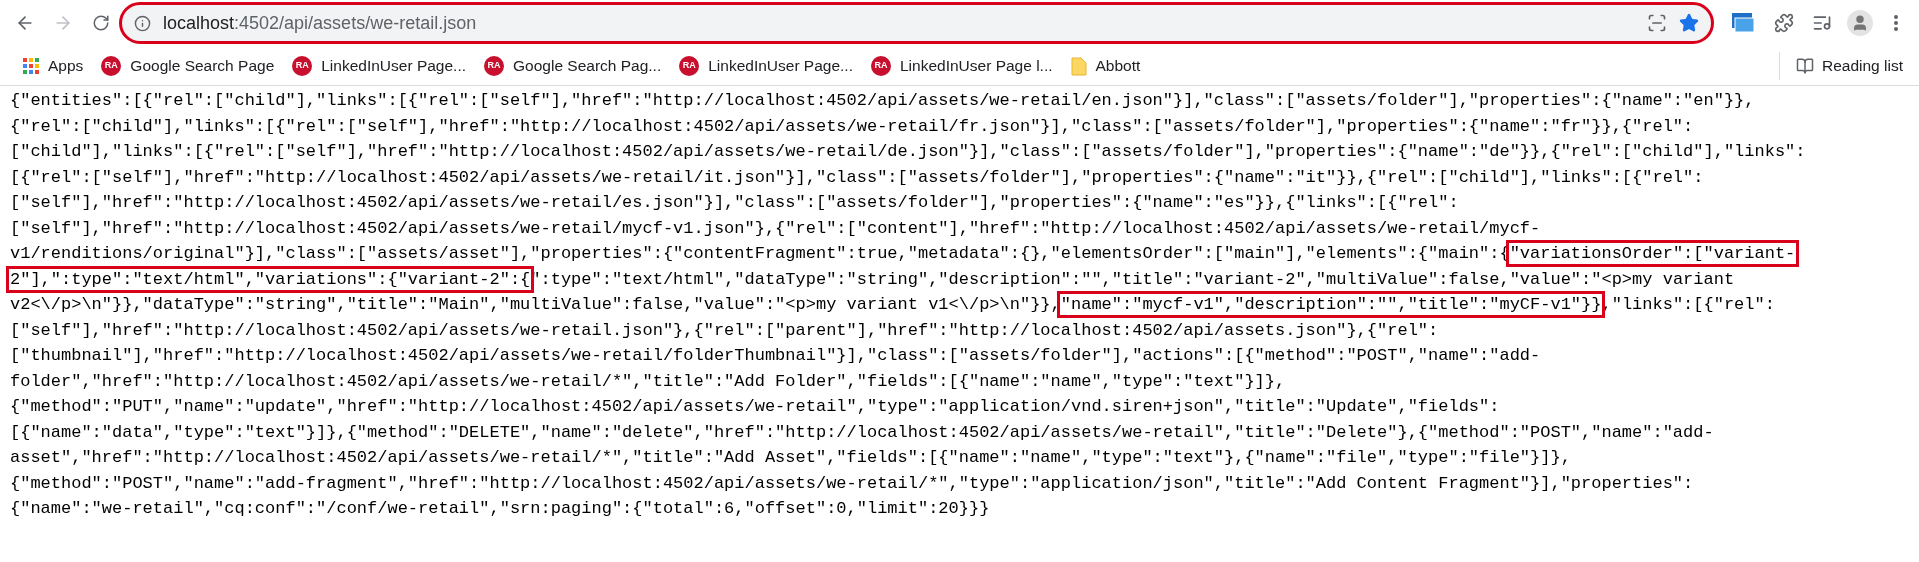  What do you see at coordinates (1078, 65) in the screenshot?
I see `folder-icon` at bounding box center [1078, 65].